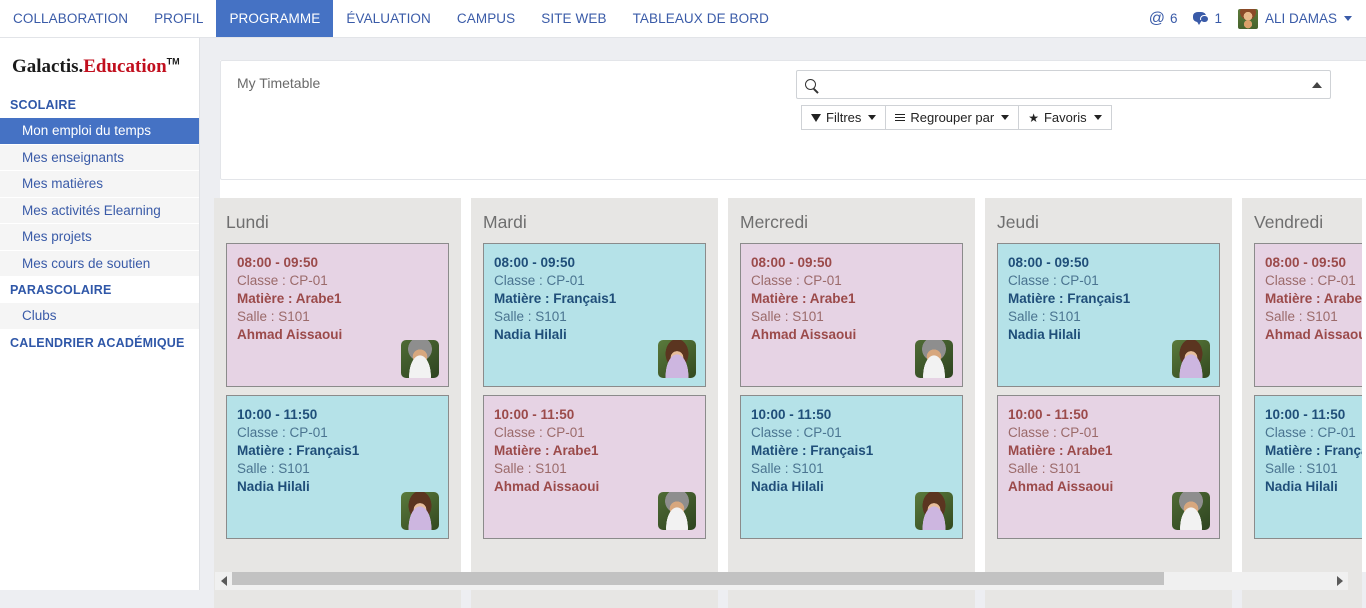 This screenshot has height=608, width=1366. Describe the element at coordinates (99, 210) in the screenshot. I see `sidebar-item-mes-activit-s-elearning: Mes activités Elearning` at that location.